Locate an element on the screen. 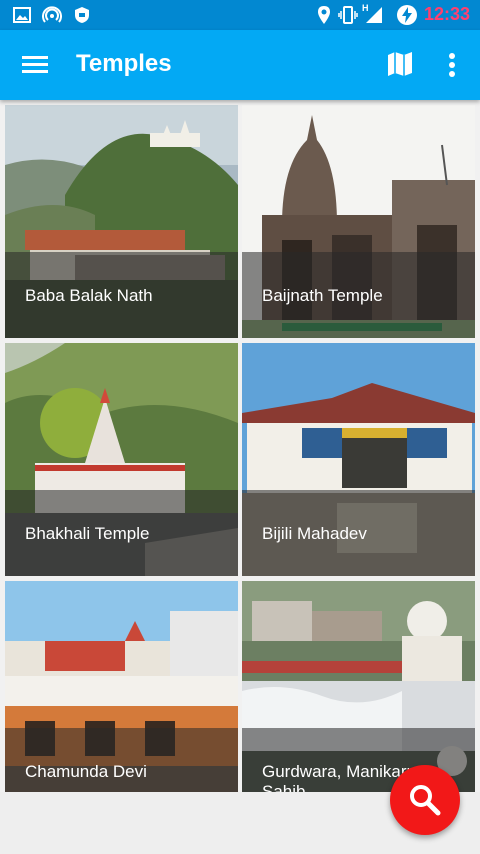 This screenshot has width=480, height=854. temple-card-bhakhali-temple: Bhakhali Temple is located at coordinates (121, 459).